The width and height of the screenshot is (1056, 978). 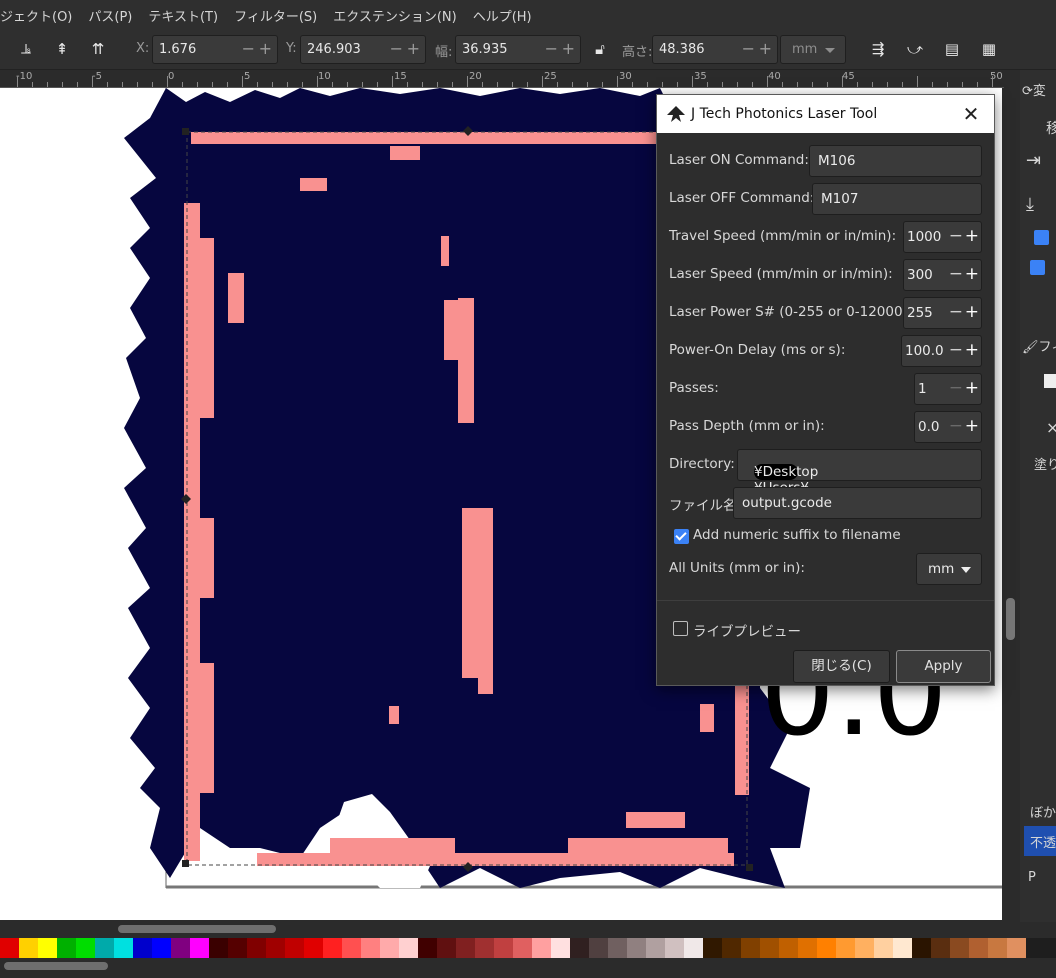 What do you see at coordinates (62, 49) in the screenshot?
I see `raise-icon: ⇞` at bounding box center [62, 49].